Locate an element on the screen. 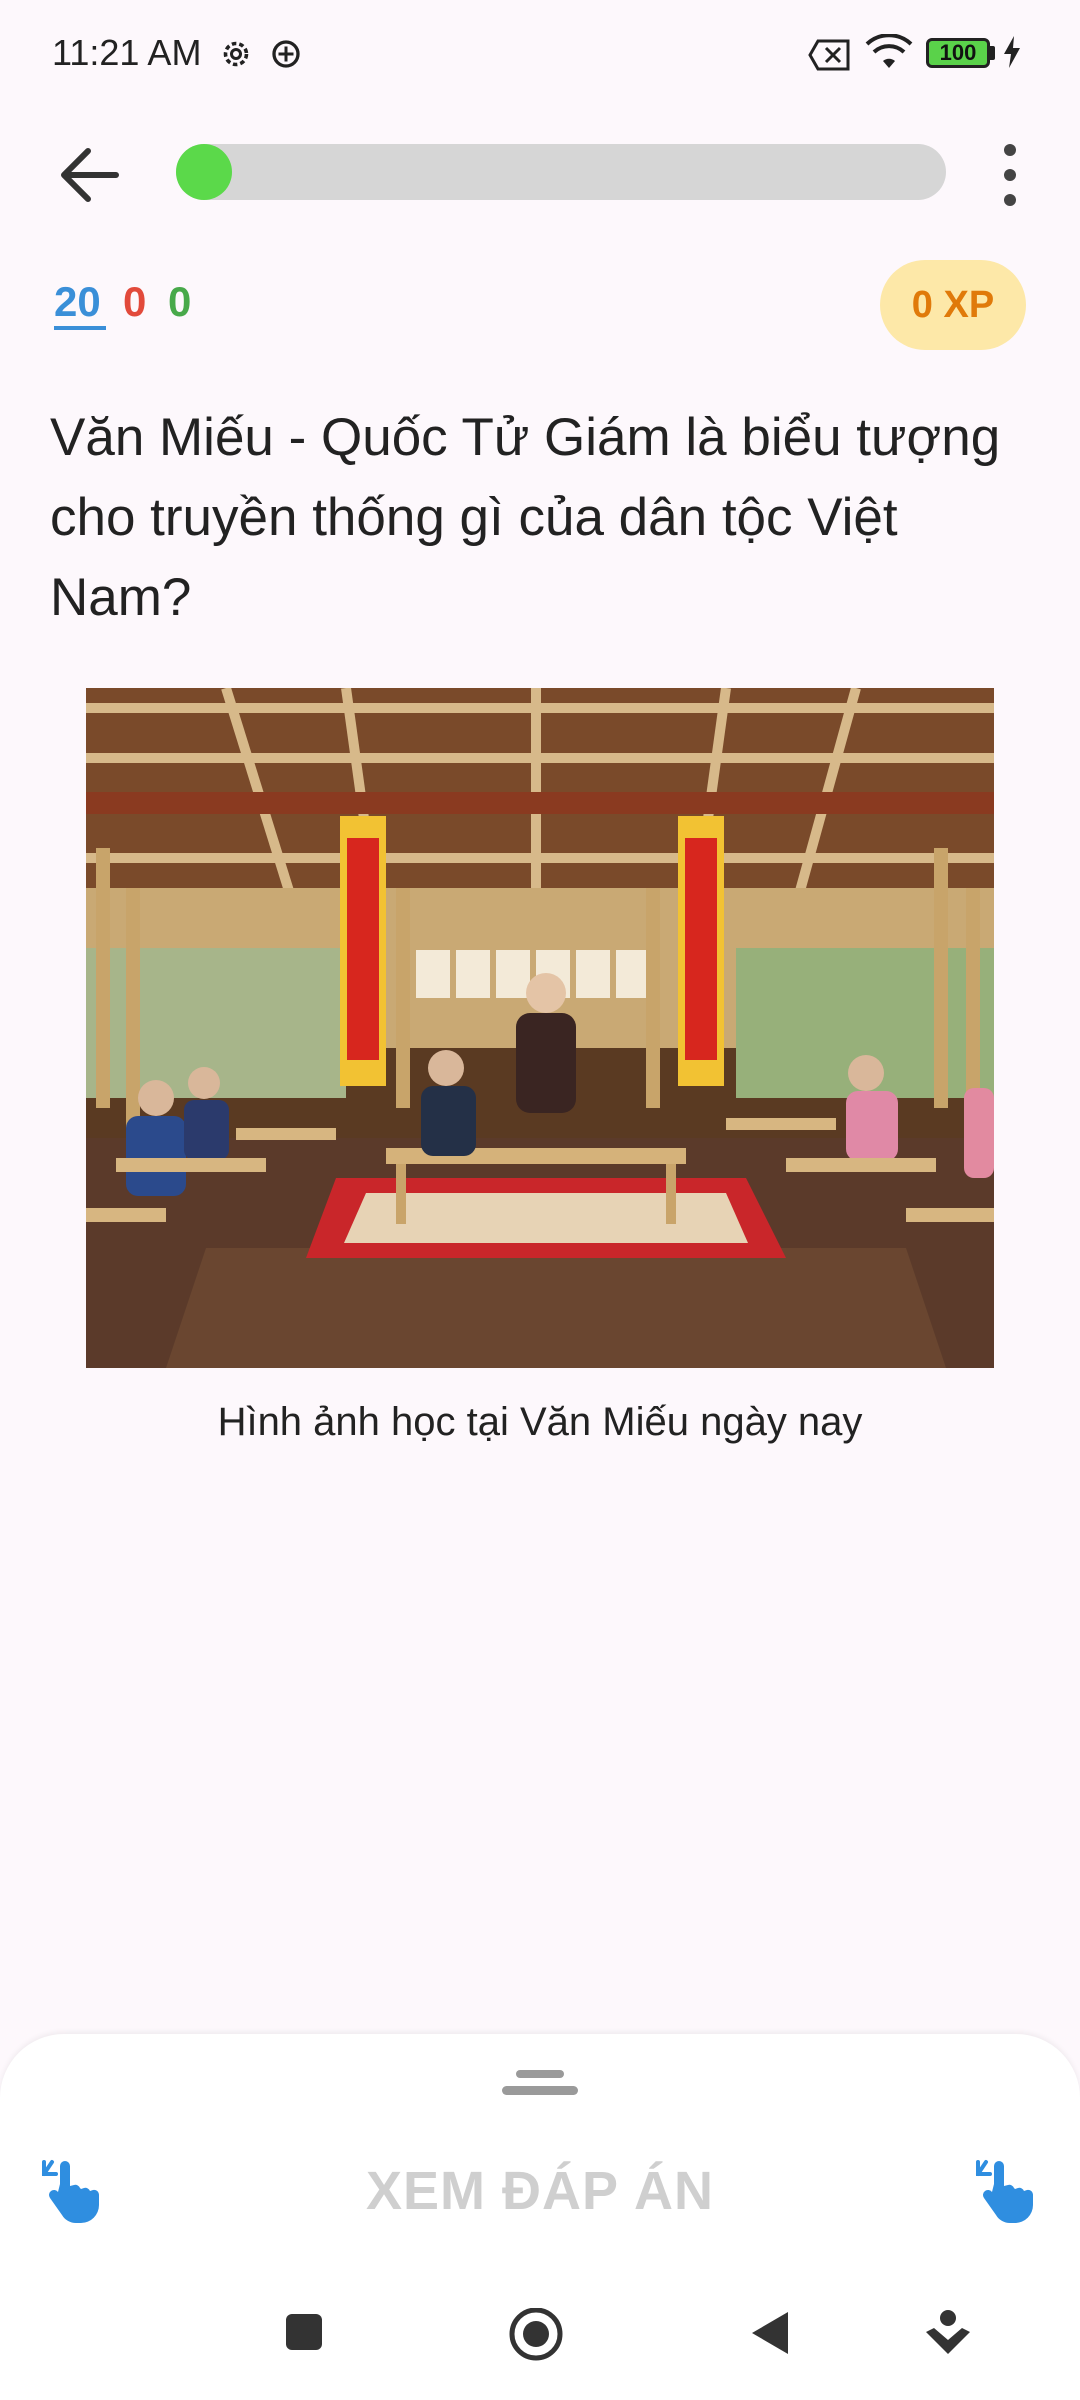  home-circle-icon is located at coordinates (536, 2340).